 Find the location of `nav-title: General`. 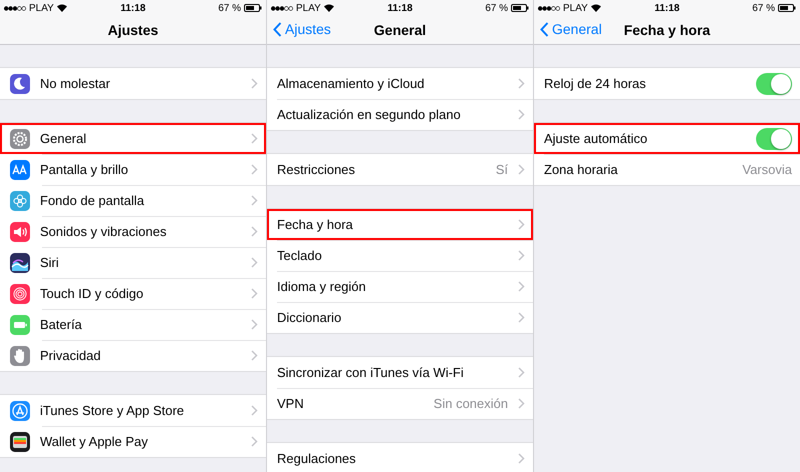

nav-title: General is located at coordinates (400, 30).